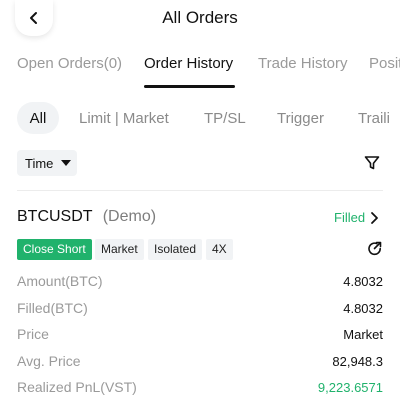 This screenshot has width=400, height=400. Describe the element at coordinates (189, 86) in the screenshot. I see `active-tab-indicator` at that location.